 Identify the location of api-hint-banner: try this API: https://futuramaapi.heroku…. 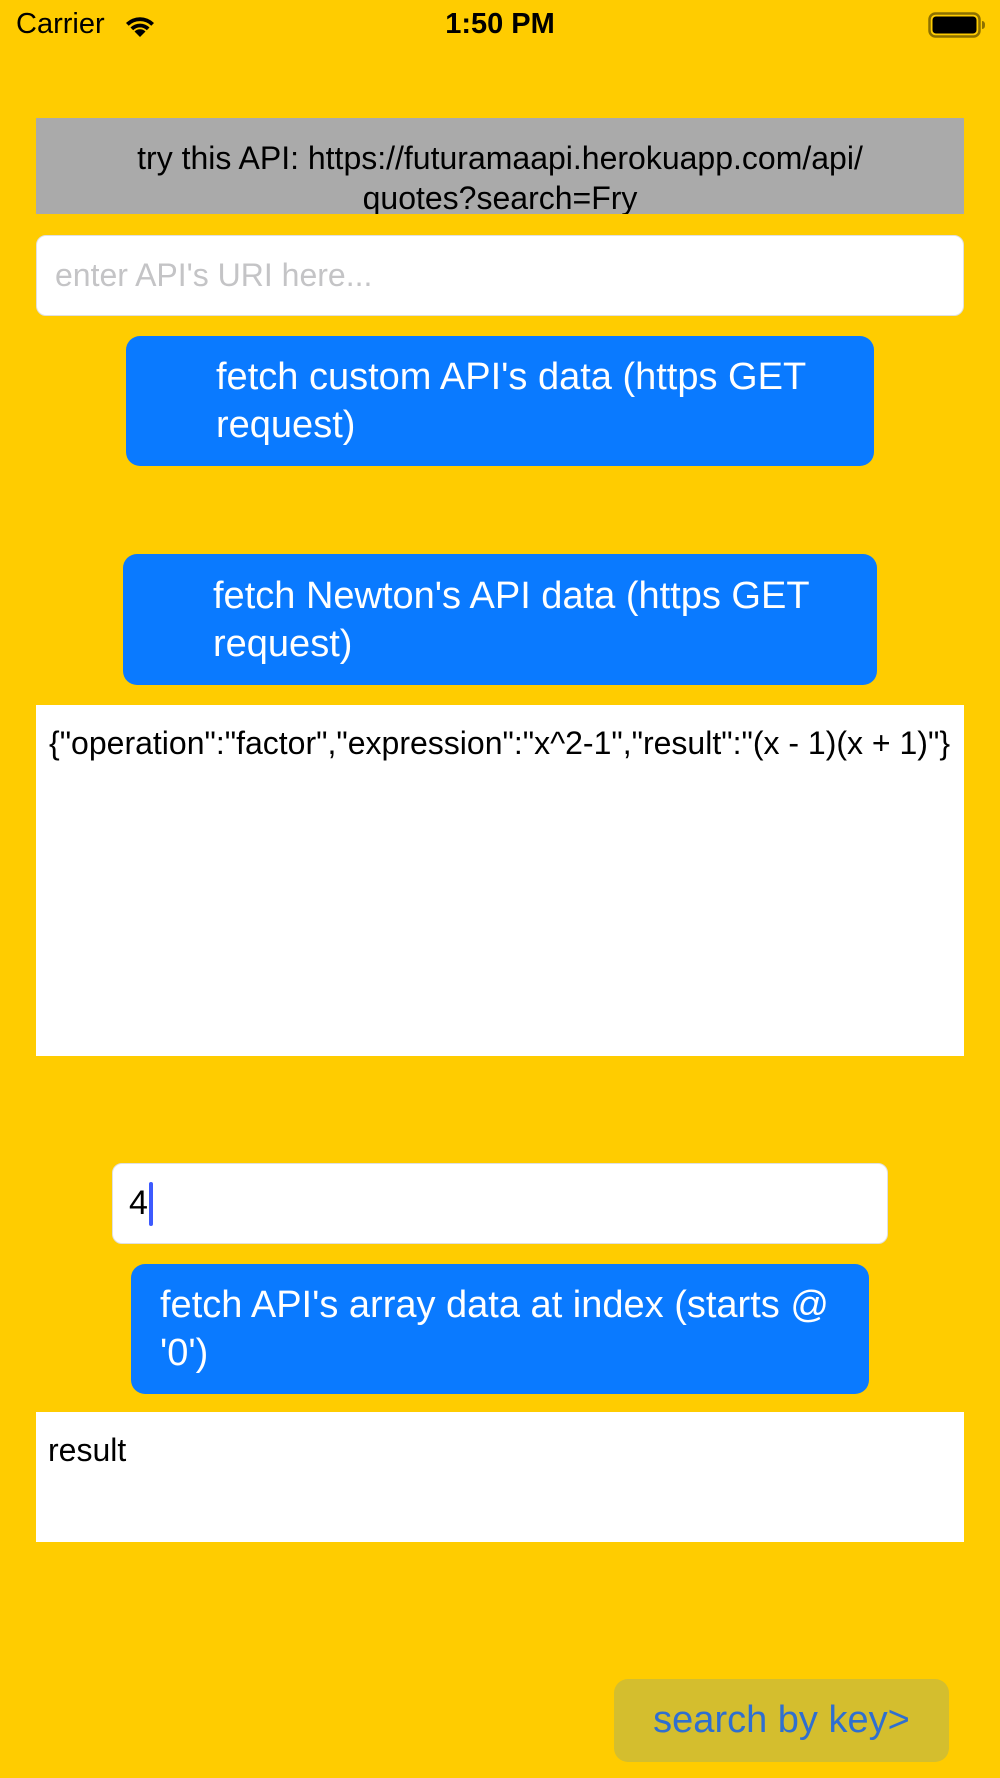
(500, 166).